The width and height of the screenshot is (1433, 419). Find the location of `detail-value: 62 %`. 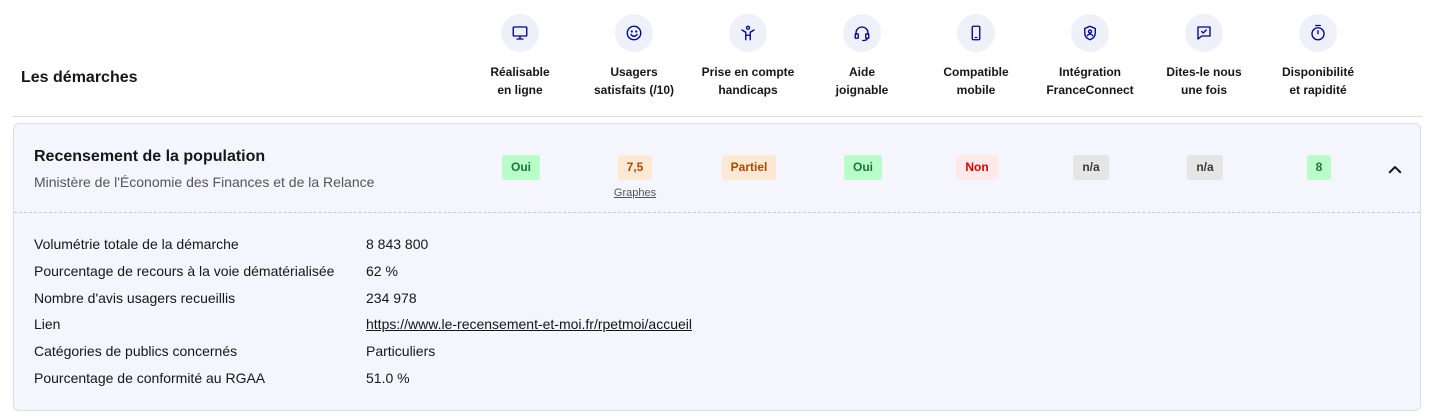

detail-value: 62 % is located at coordinates (382, 270).